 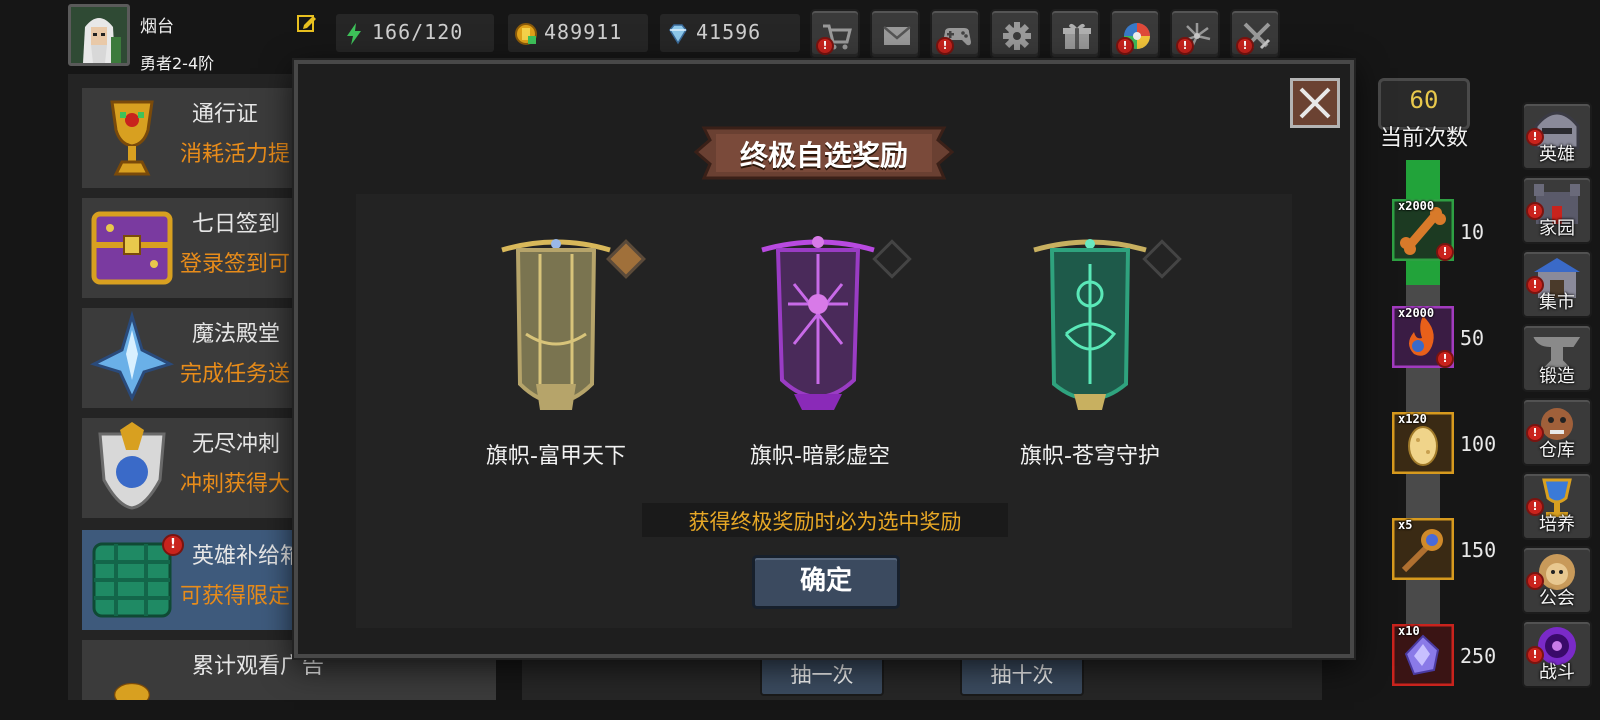 What do you see at coordinates (235, 264) in the screenshot?
I see `feature-desc: 登录签到可` at bounding box center [235, 264].